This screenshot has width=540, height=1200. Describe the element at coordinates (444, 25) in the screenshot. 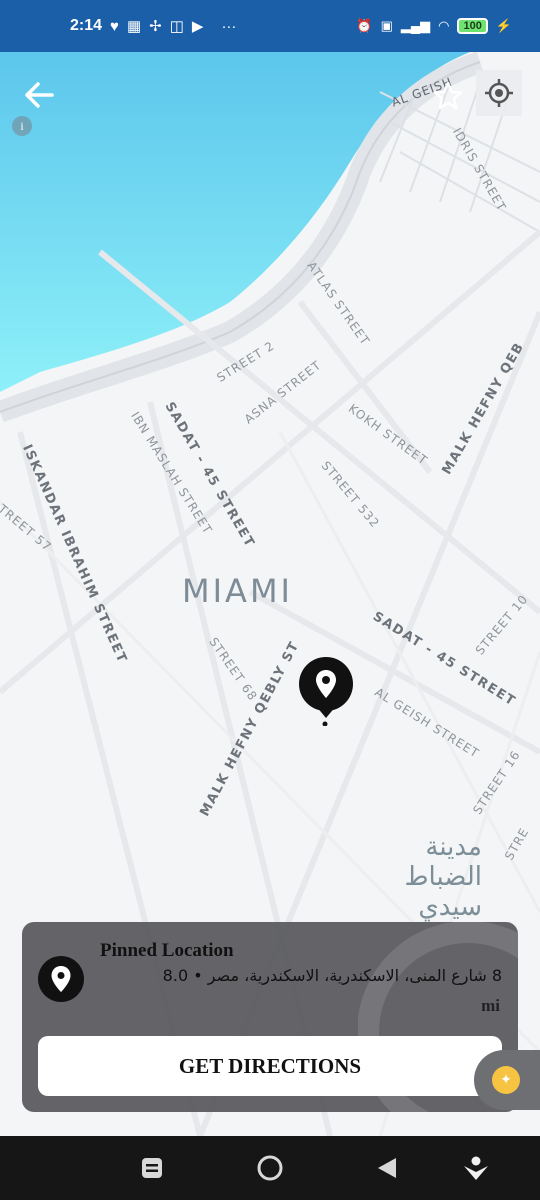

I see `wifi-icon: ◠` at that location.